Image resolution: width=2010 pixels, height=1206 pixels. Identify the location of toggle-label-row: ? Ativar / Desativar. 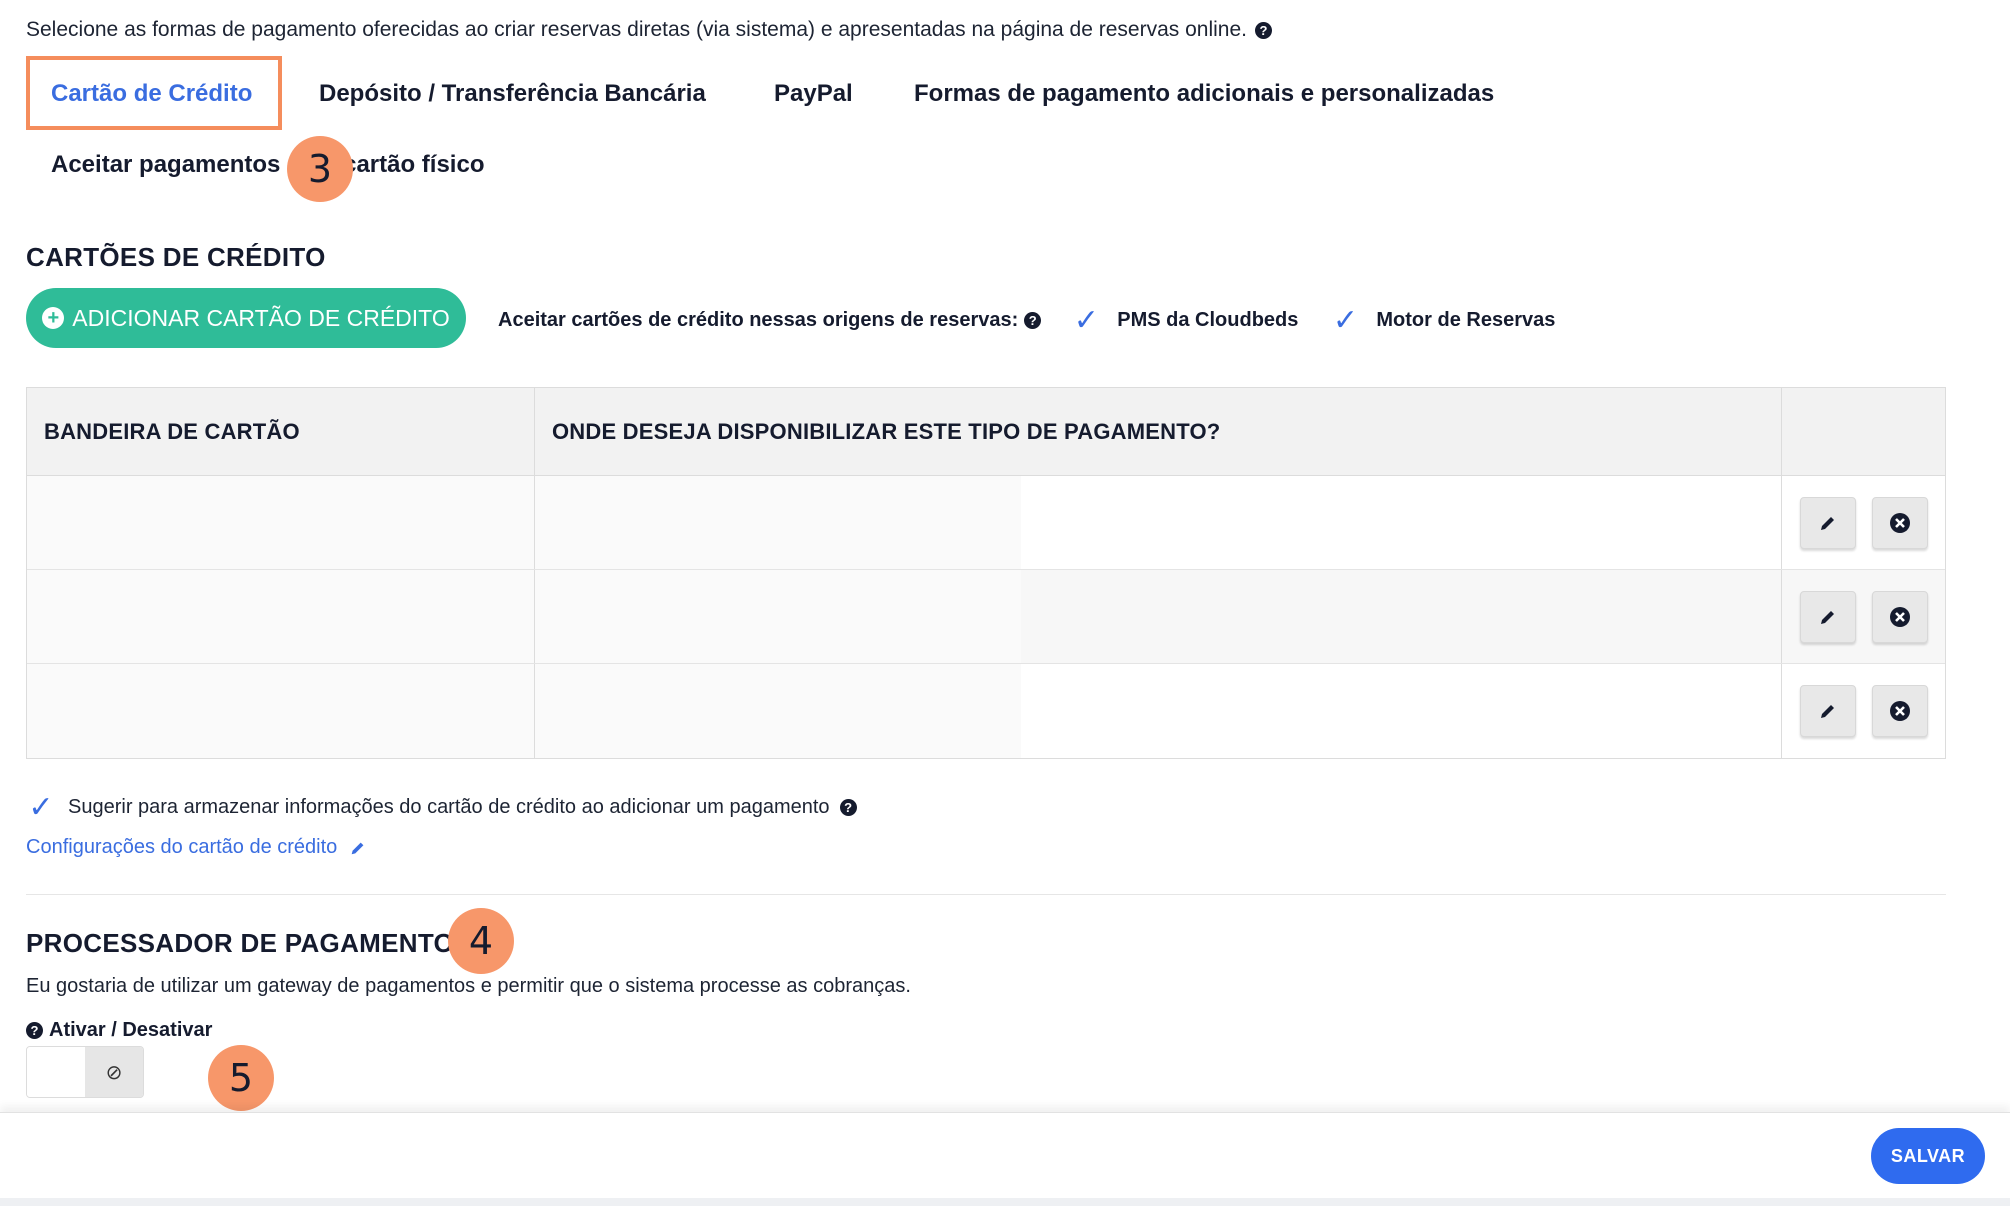
(119, 1030).